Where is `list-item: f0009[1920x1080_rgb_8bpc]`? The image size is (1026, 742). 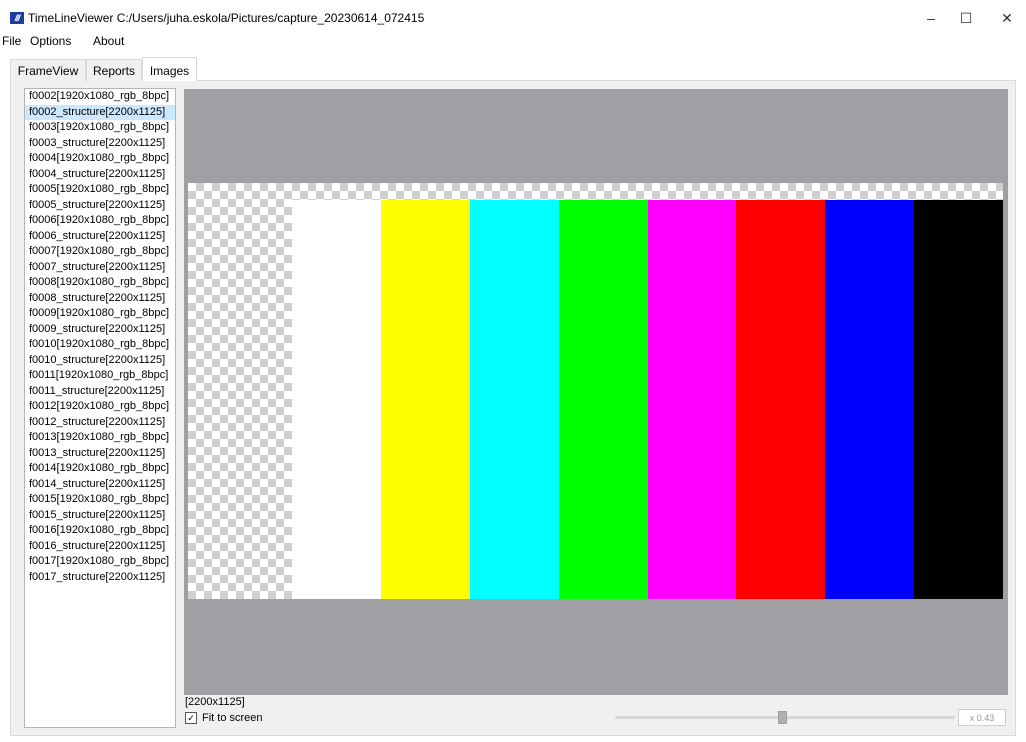
list-item: f0009[1920x1080_rgb_8bpc] is located at coordinates (100, 314).